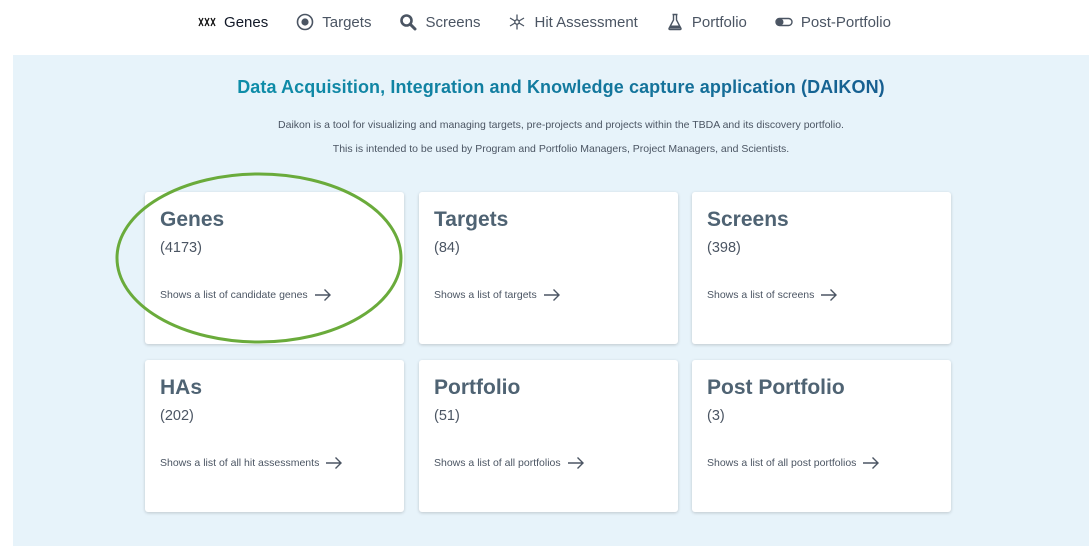 Image resolution: width=1089 pixels, height=546 pixels. I want to click on nav-screens: Screens, so click(439, 22).